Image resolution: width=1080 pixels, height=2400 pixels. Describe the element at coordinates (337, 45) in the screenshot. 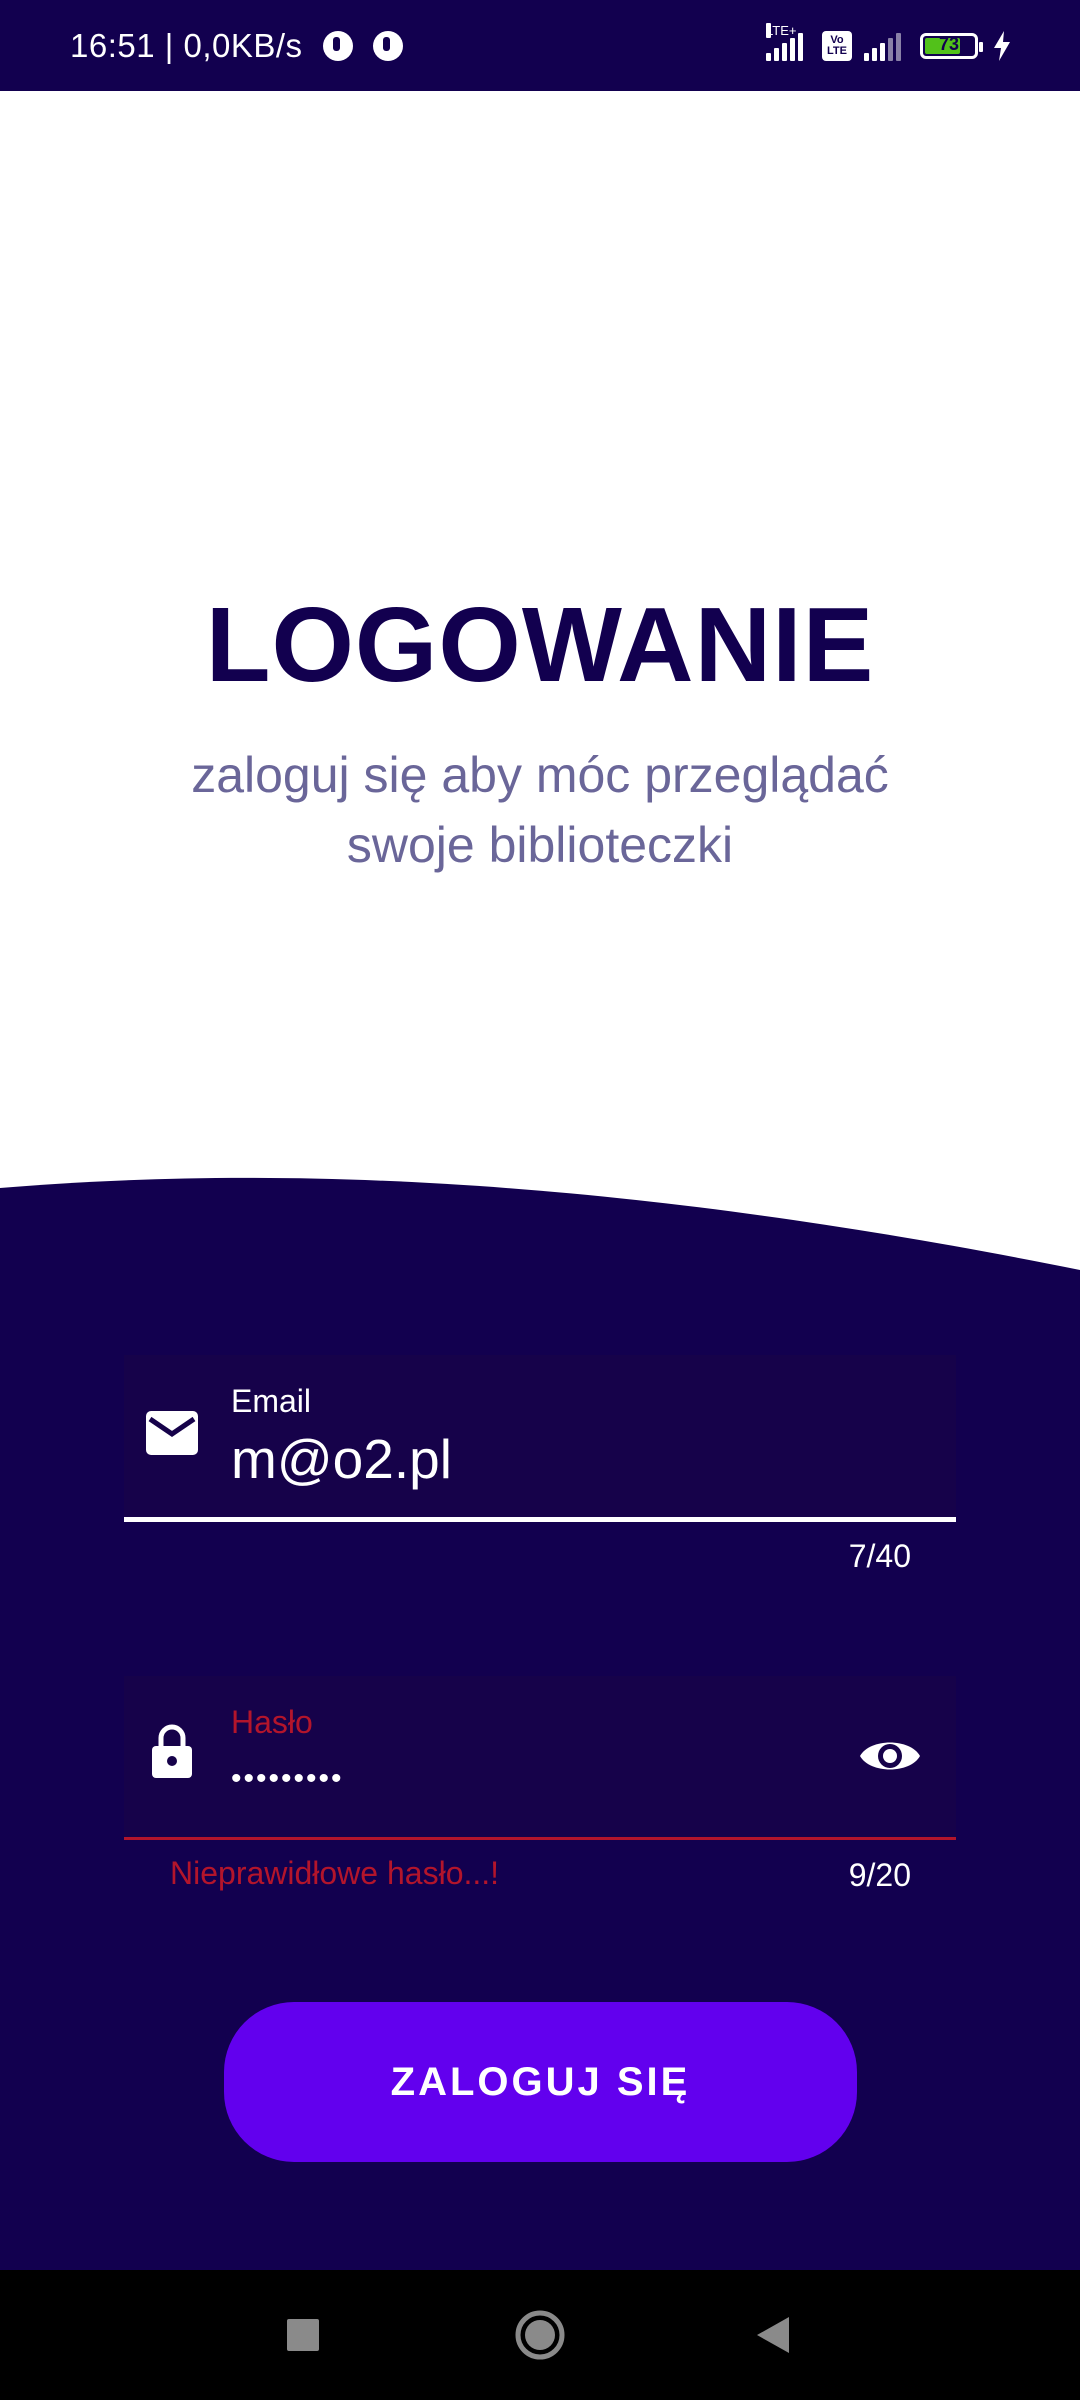

I see `notification-app-icon` at that location.